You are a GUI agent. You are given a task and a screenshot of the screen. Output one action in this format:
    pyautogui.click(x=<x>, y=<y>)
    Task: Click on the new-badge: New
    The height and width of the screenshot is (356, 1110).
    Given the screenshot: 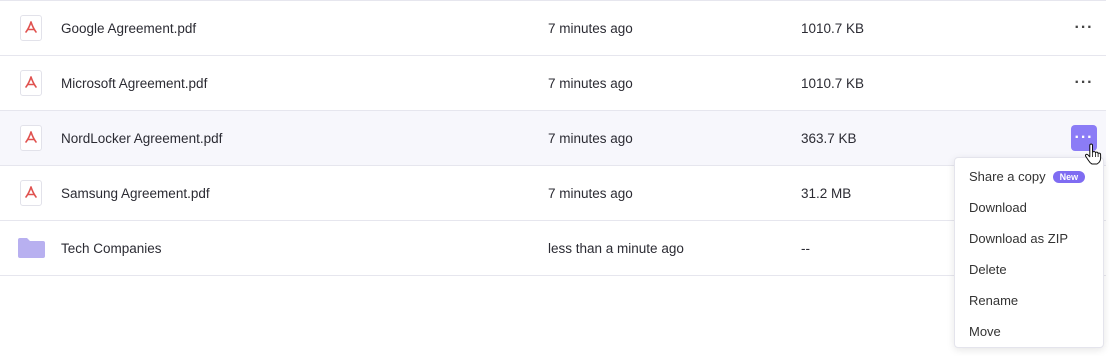 What is the action you would take?
    pyautogui.click(x=1069, y=177)
    